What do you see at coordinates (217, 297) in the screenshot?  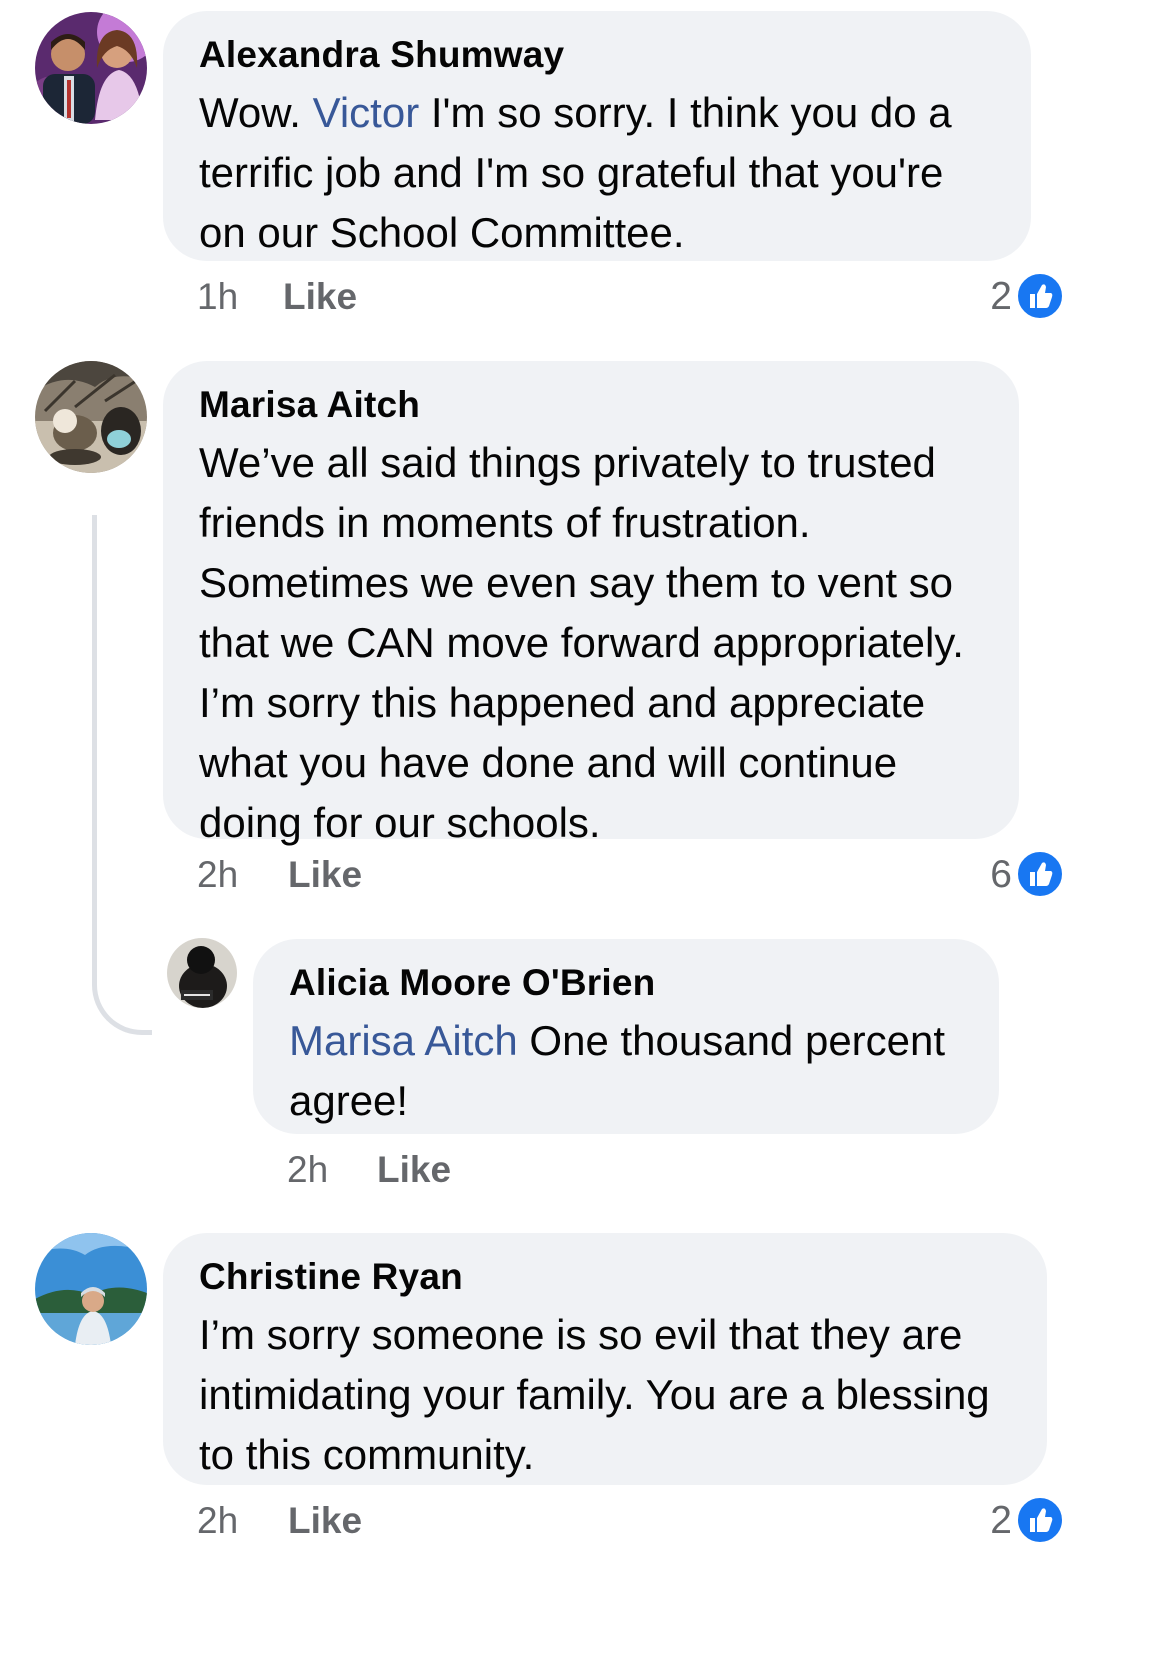 I see `comment-timestamp: 1h` at bounding box center [217, 297].